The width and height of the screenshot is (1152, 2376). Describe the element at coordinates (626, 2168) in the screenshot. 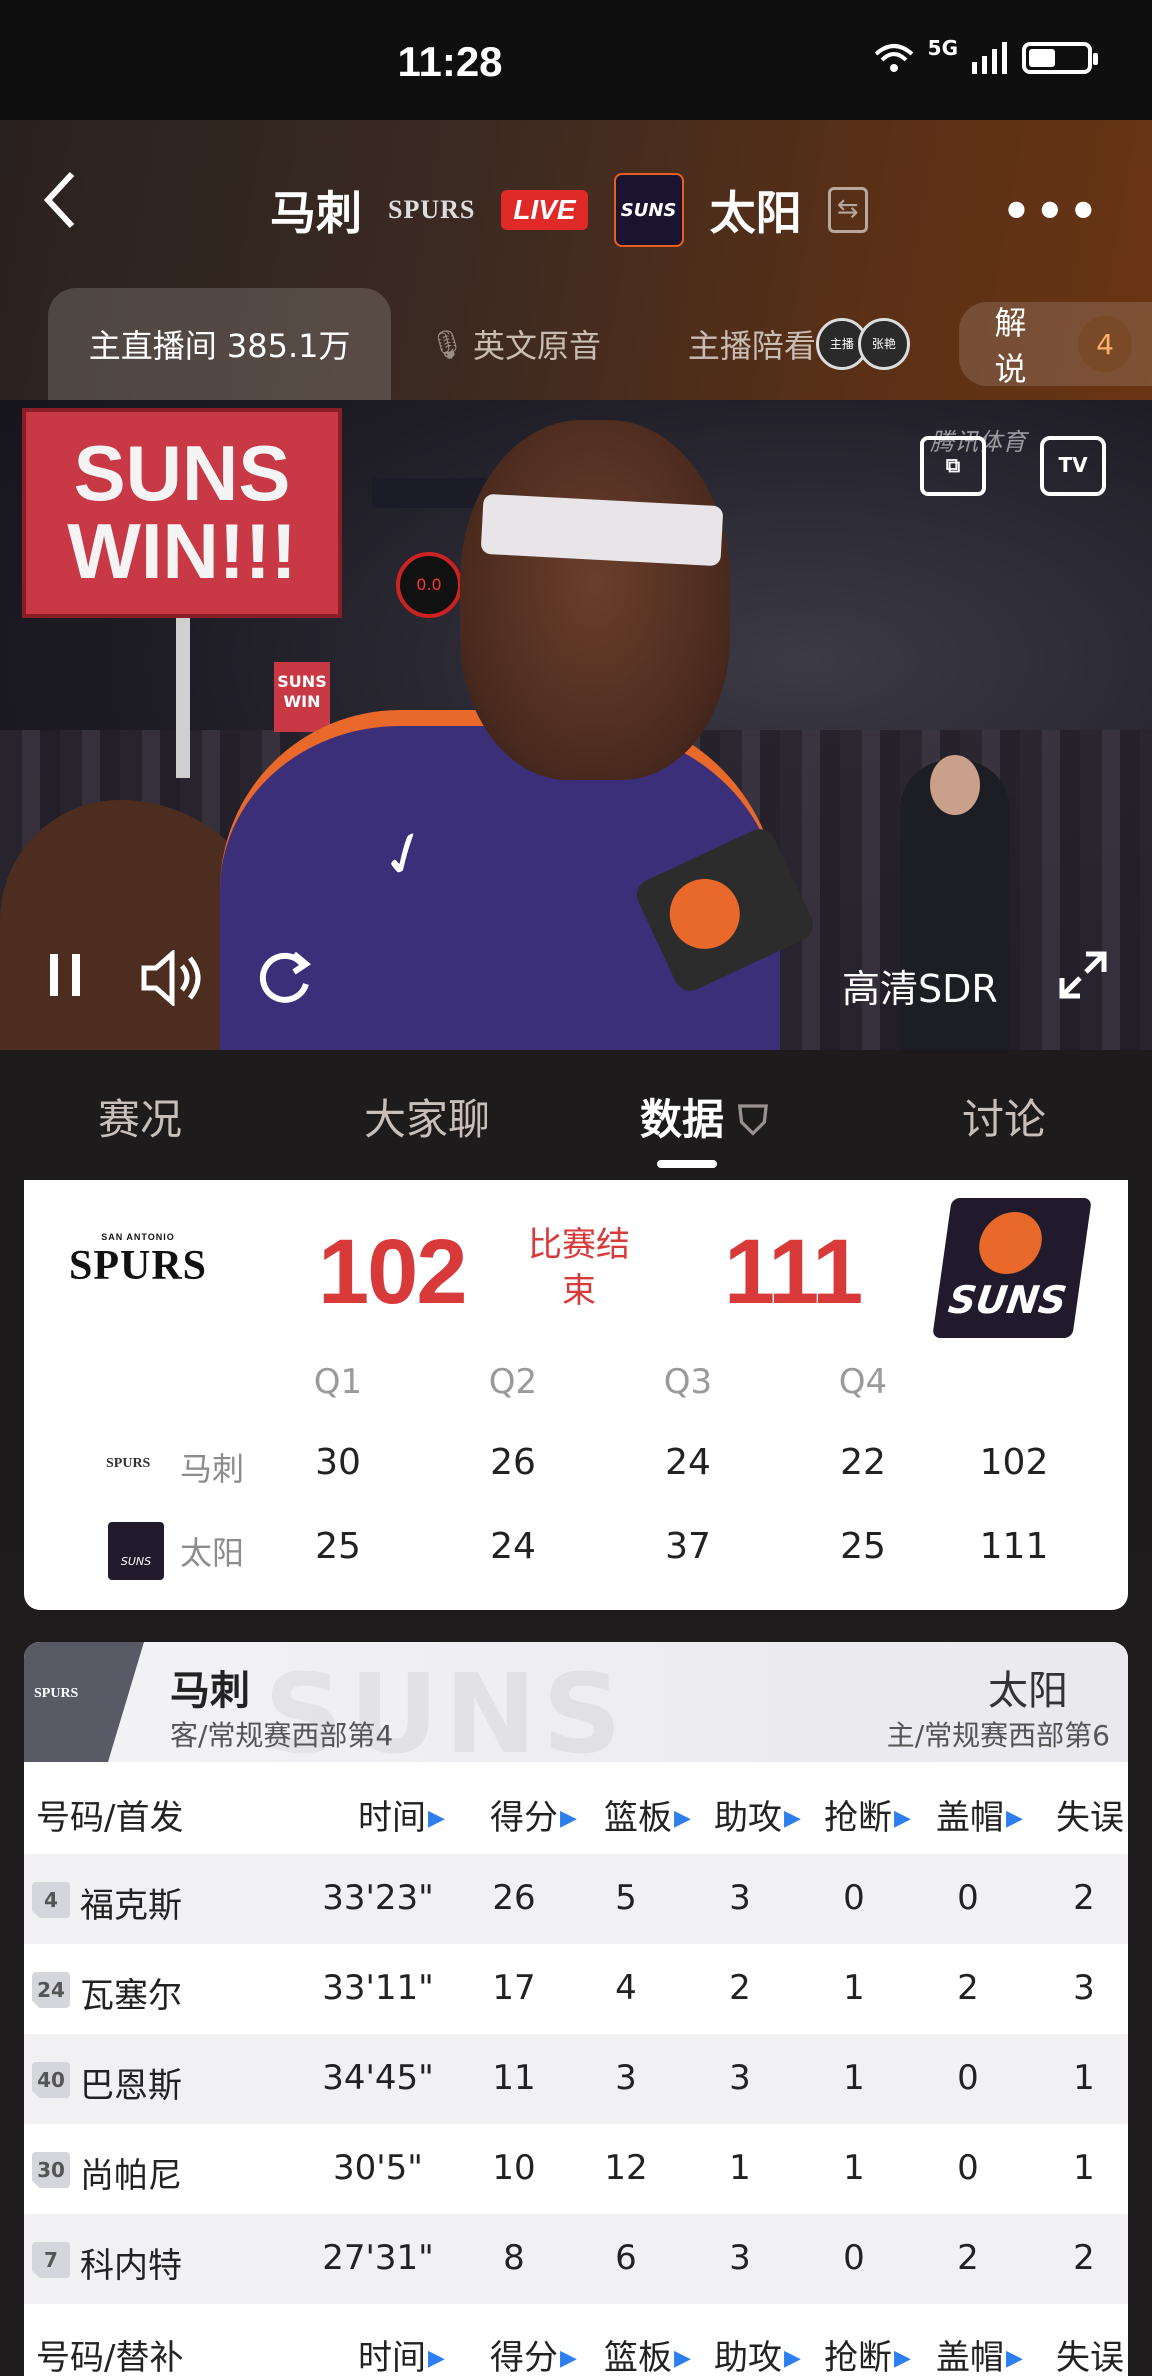

I see `stat-cell-reb: 12` at that location.